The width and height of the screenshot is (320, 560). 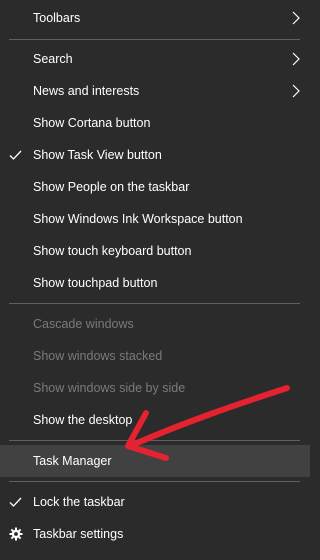 What do you see at coordinates (72, 461) in the screenshot?
I see `menu-item-label: Task Manager` at bounding box center [72, 461].